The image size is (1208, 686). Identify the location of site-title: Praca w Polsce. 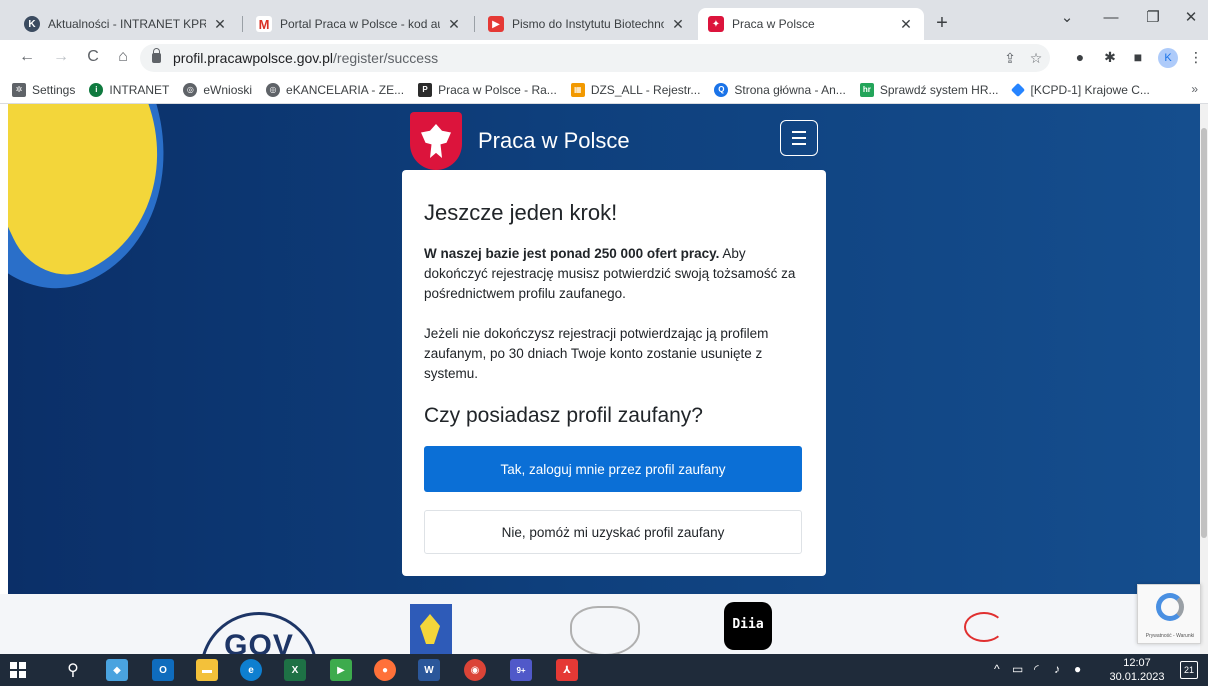
(554, 140).